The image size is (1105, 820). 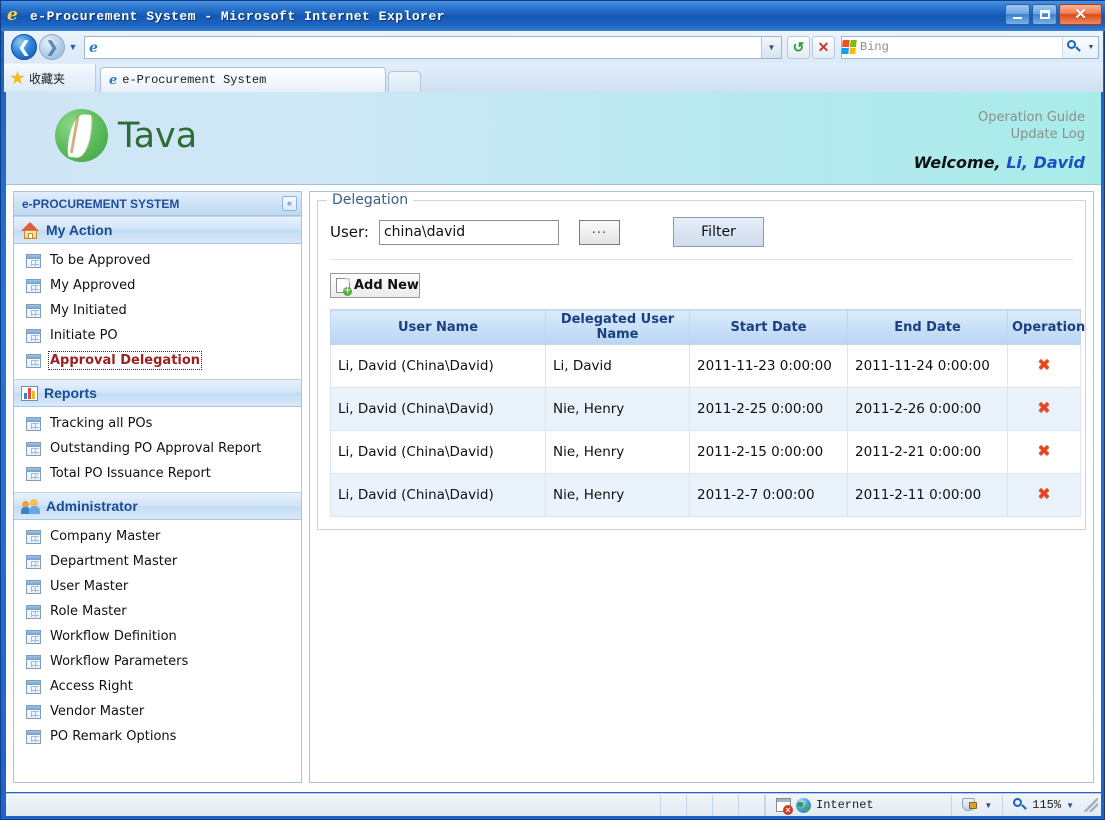 I want to click on column-header-delegated-user: Delegated User Name, so click(x=617, y=327).